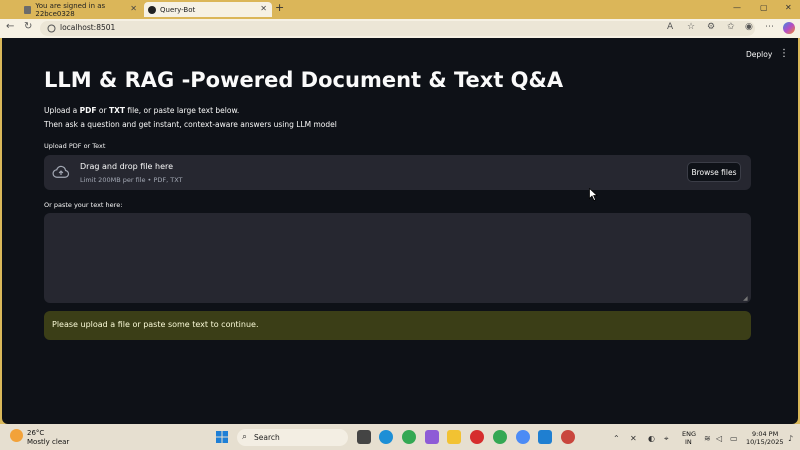 This screenshot has width=800, height=450. Describe the element at coordinates (127, 166) in the screenshot. I see `dropzone-title: Drag and drop file here` at that location.